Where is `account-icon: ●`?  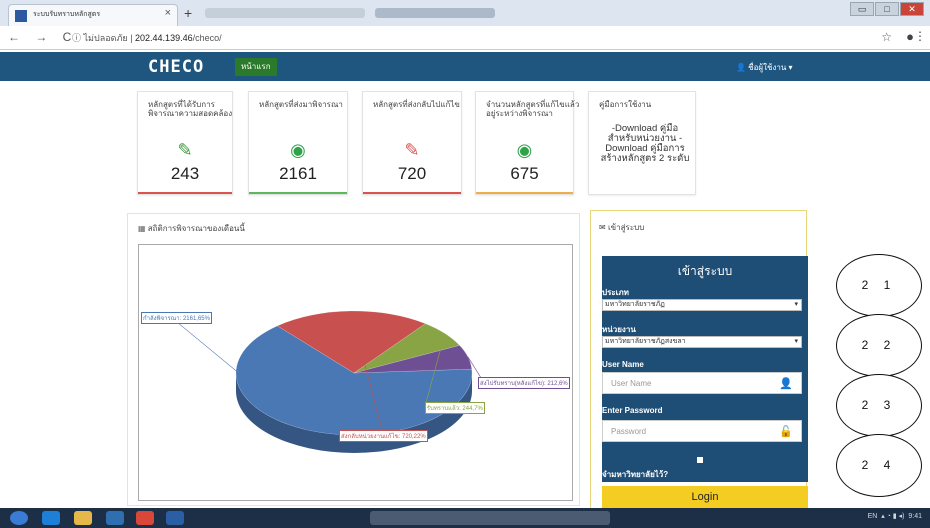
account-icon: ● is located at coordinates (910, 36).